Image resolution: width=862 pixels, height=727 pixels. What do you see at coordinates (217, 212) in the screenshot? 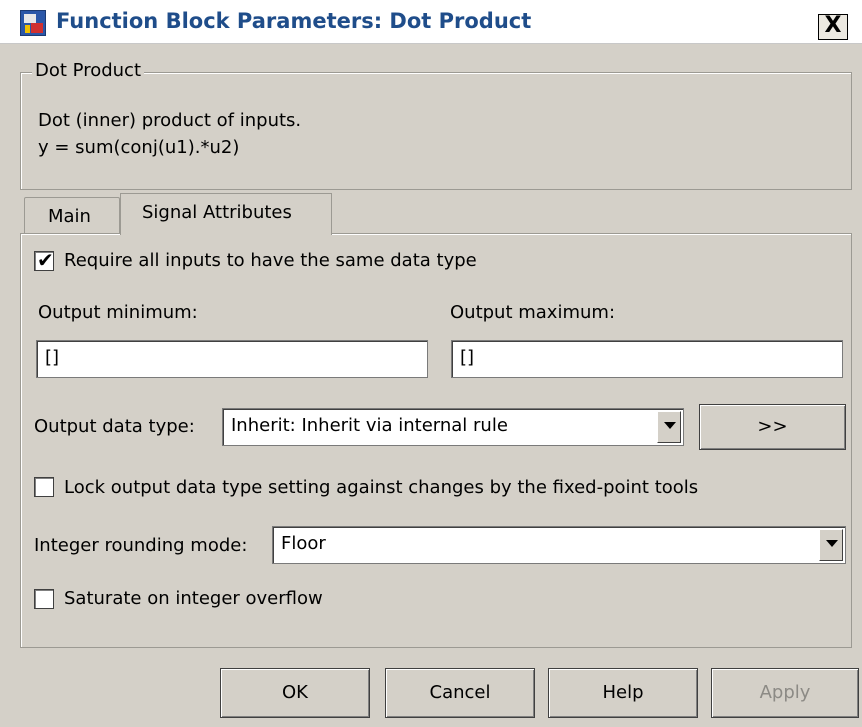
I see `tab-signal-attributes-label: Signal Attributes` at bounding box center [217, 212].